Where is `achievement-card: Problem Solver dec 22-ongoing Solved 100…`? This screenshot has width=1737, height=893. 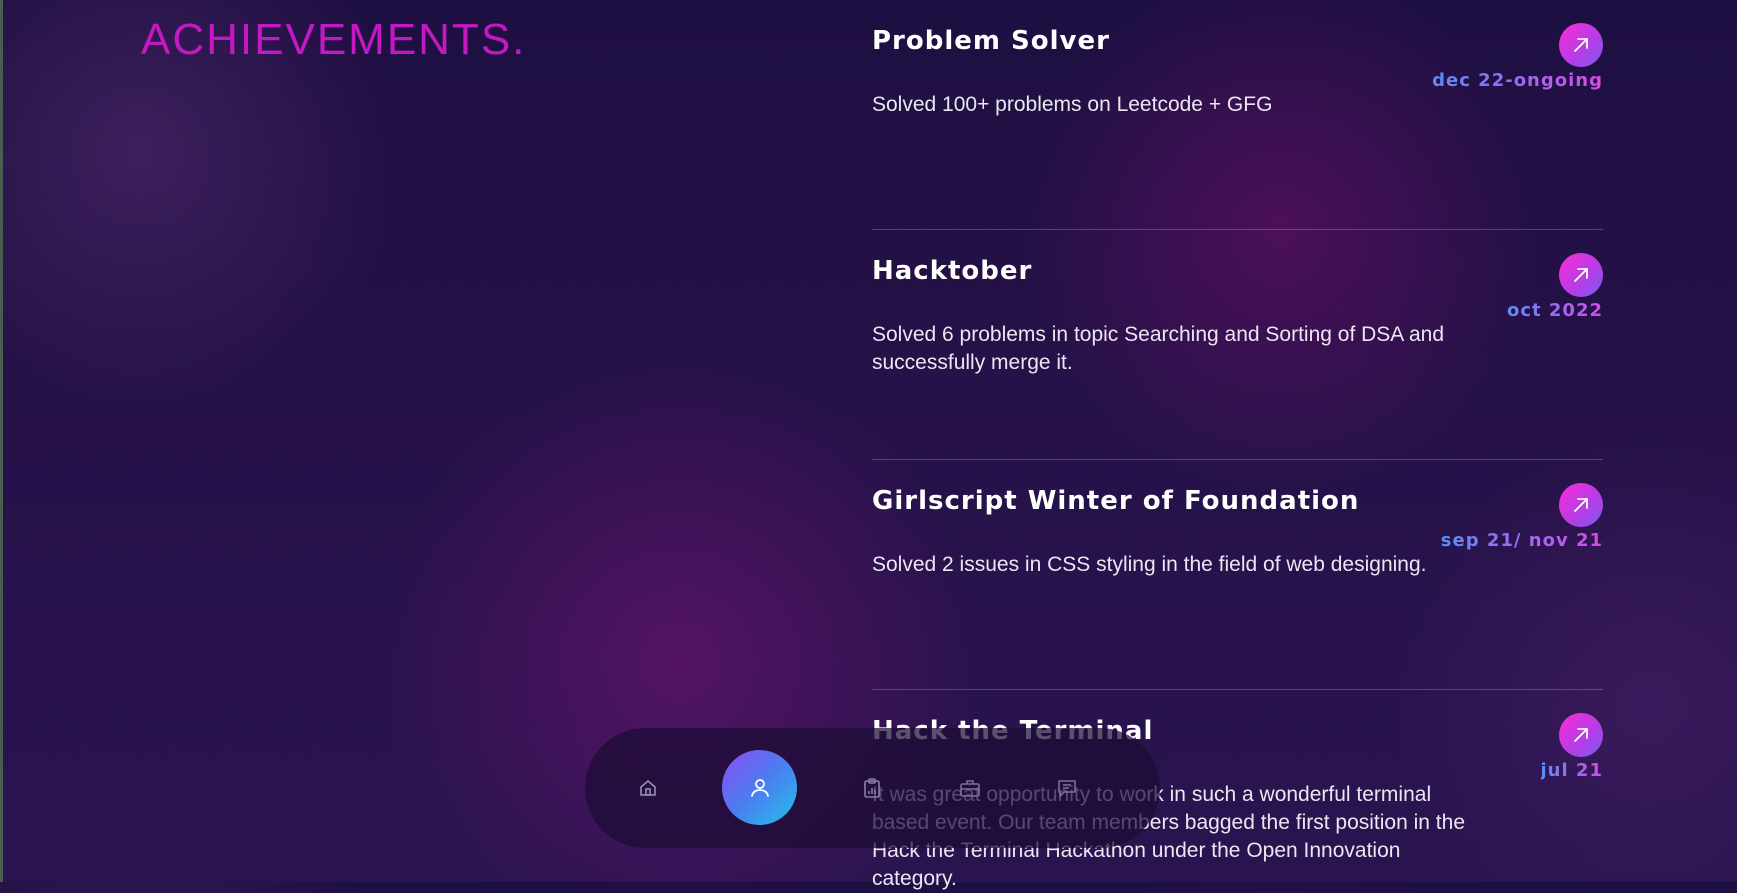 achievement-card: Problem Solver dec 22-ongoing Solved 100… is located at coordinates (1237, 115).